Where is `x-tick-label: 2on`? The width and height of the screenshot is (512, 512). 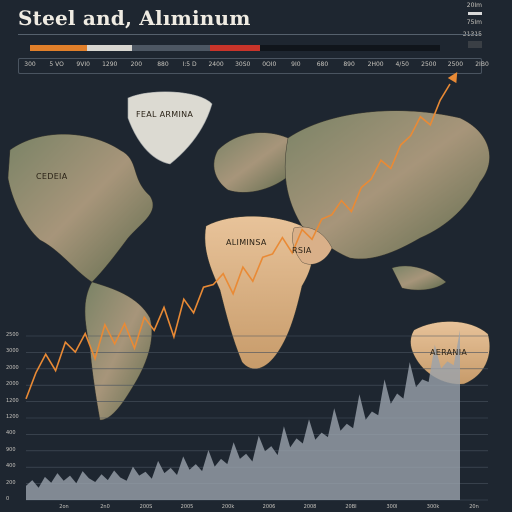 x-tick-label: 2on is located at coordinates (64, 507).